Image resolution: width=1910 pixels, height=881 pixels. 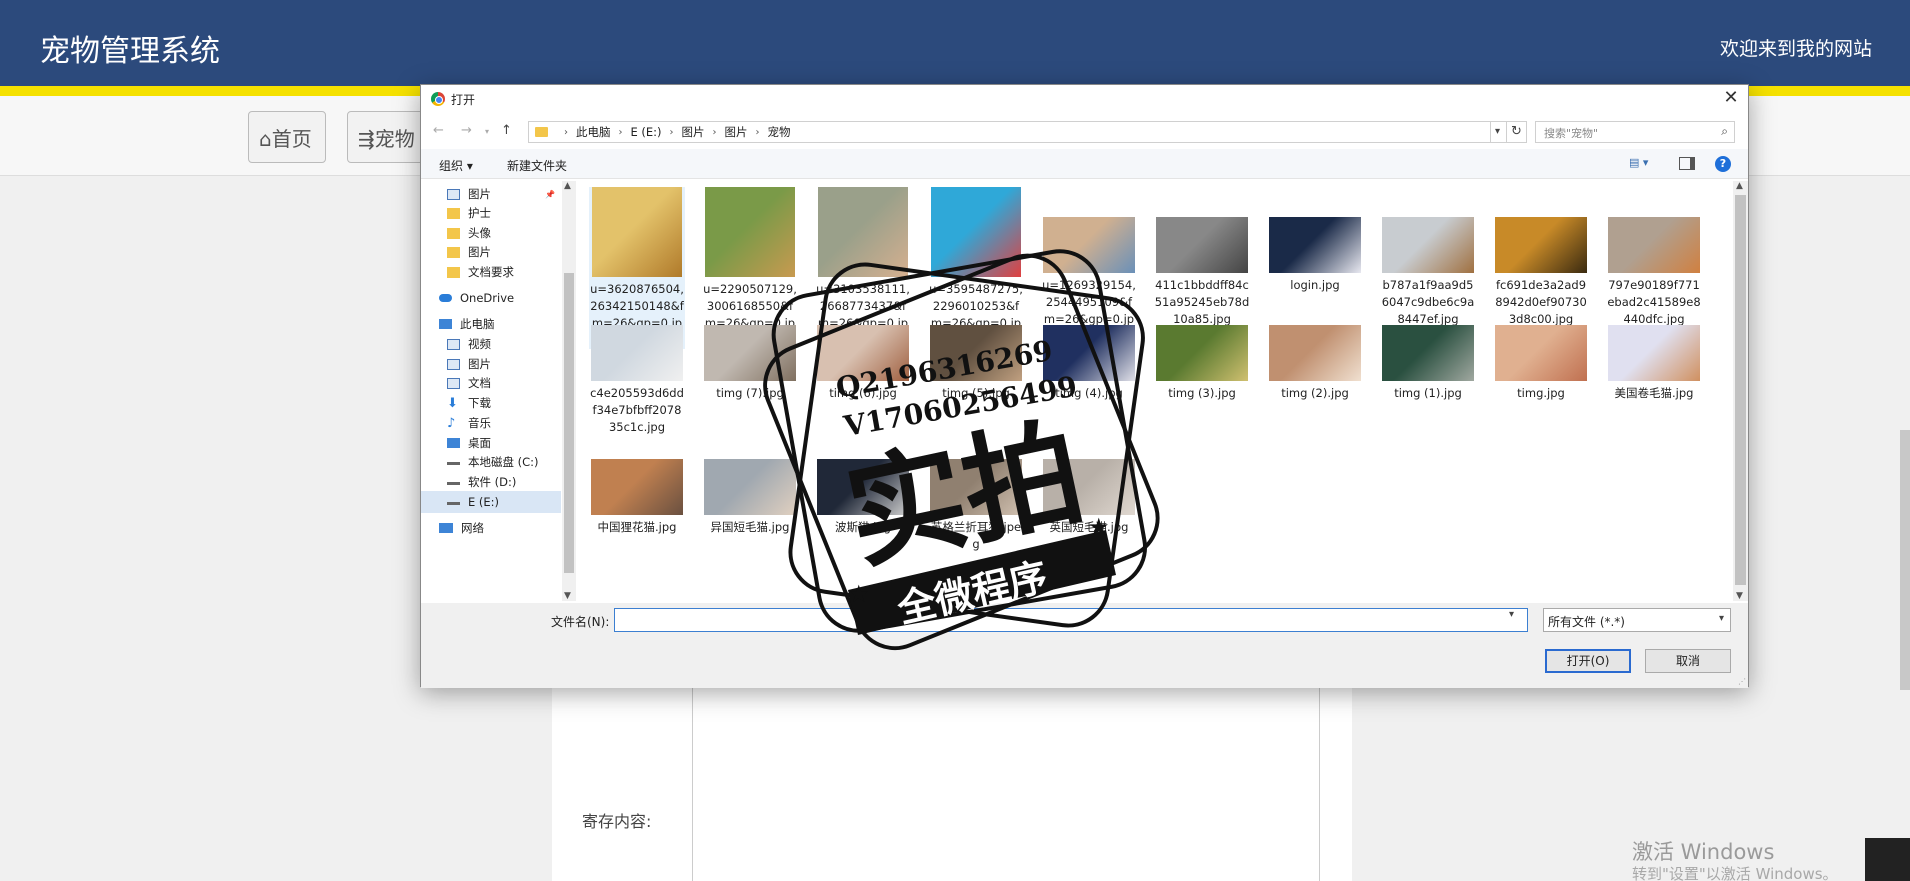 I want to click on back-arrow-icon: ←, so click(x=438, y=130).